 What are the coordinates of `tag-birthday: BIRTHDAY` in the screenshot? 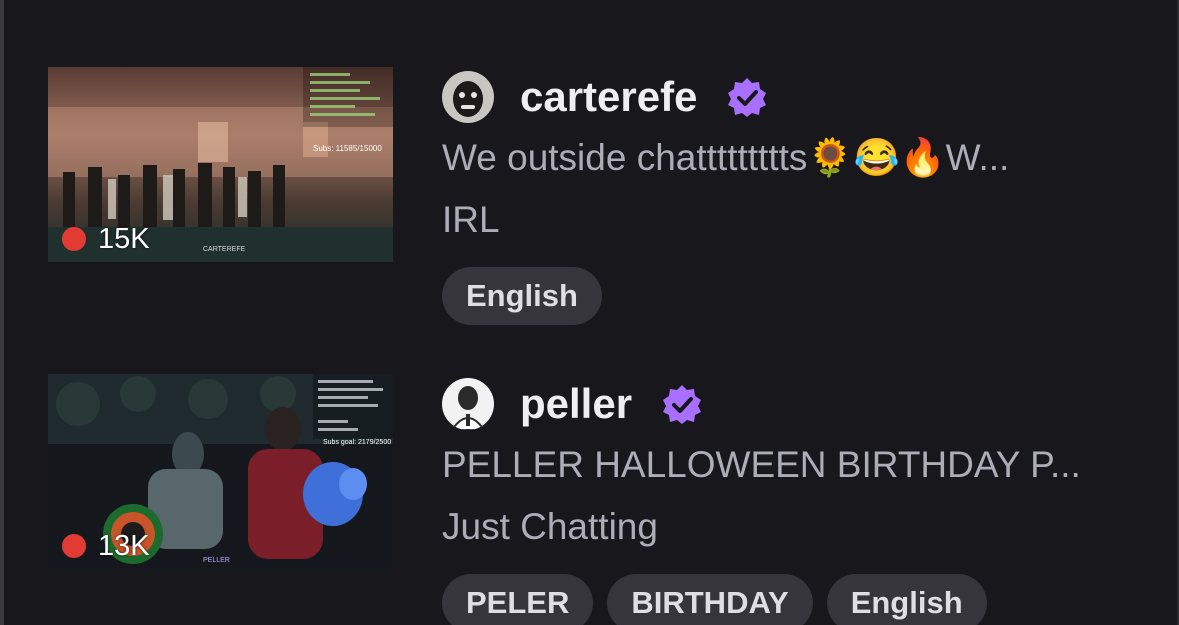 It's located at (710, 599).